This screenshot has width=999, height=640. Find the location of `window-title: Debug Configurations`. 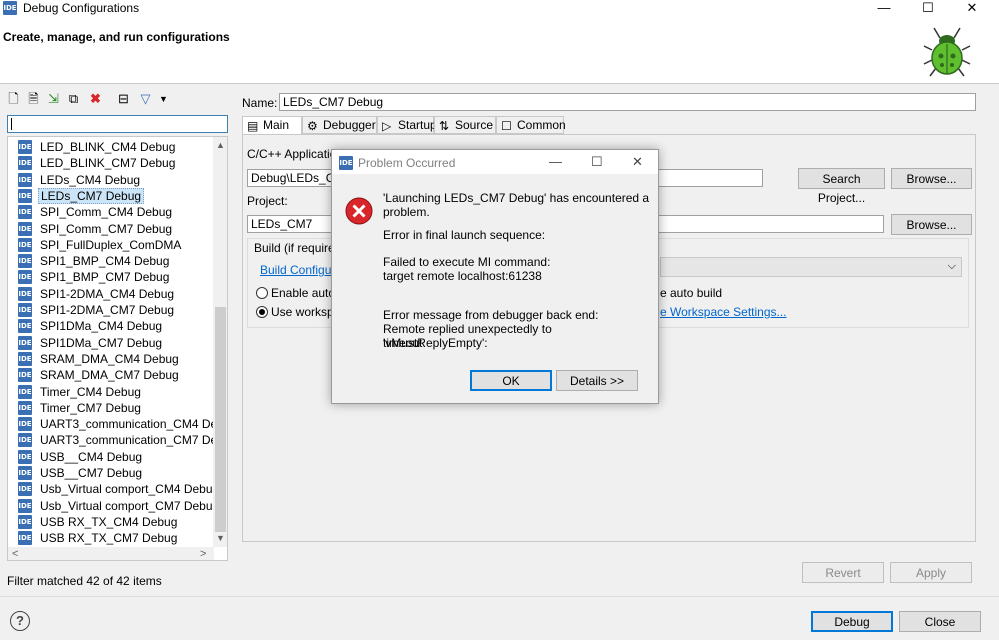

window-title: Debug Configurations is located at coordinates (81, 8).